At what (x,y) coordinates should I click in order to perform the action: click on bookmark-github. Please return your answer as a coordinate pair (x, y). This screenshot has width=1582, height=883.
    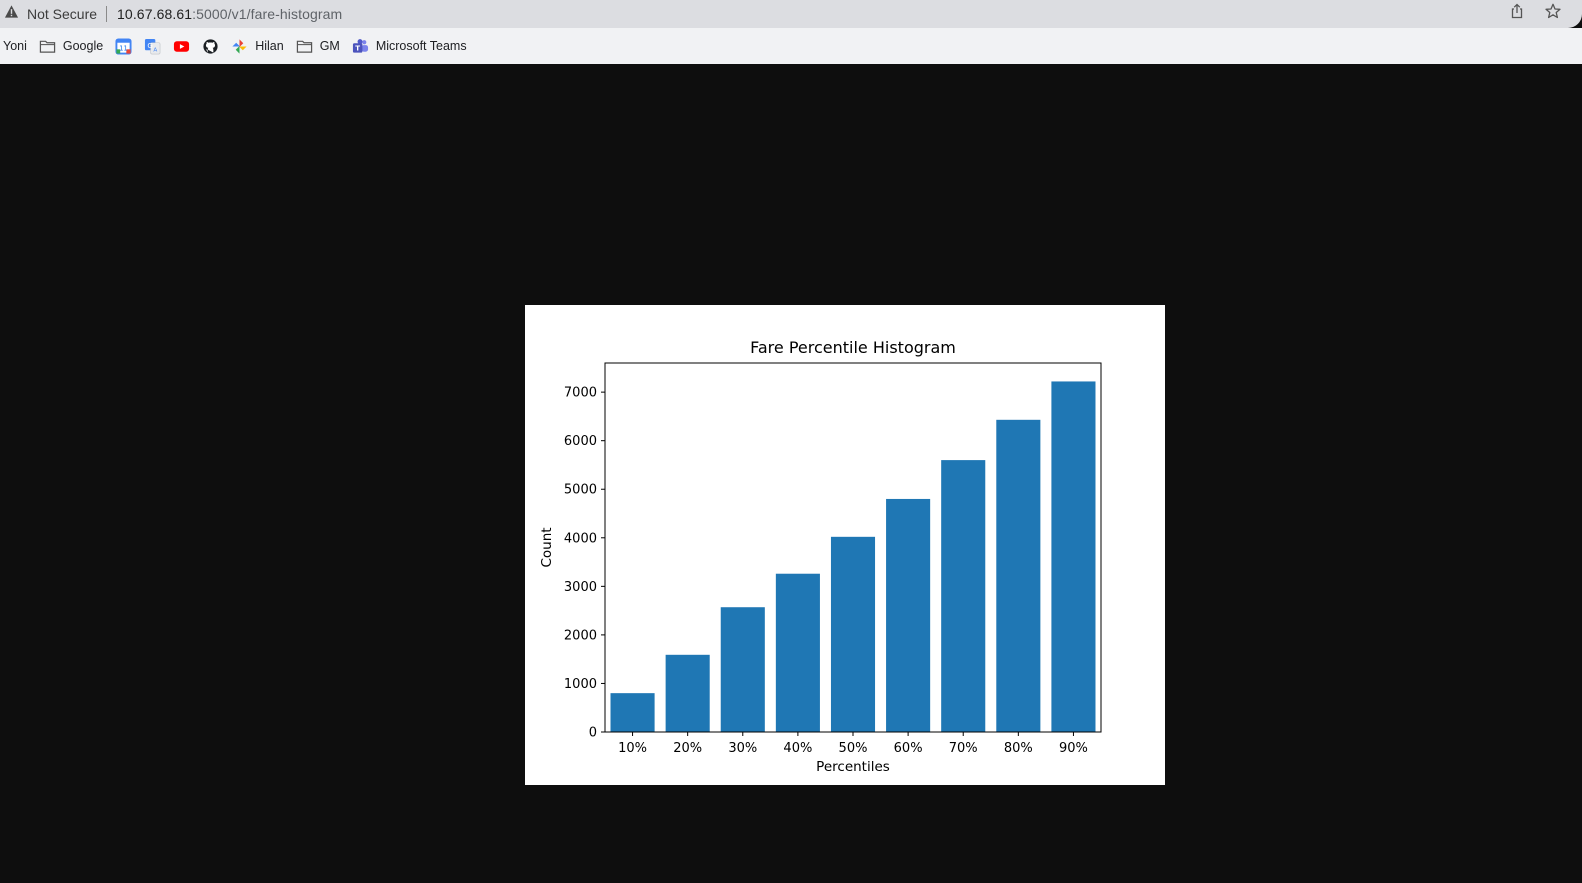
    Looking at the image, I should click on (210, 46).